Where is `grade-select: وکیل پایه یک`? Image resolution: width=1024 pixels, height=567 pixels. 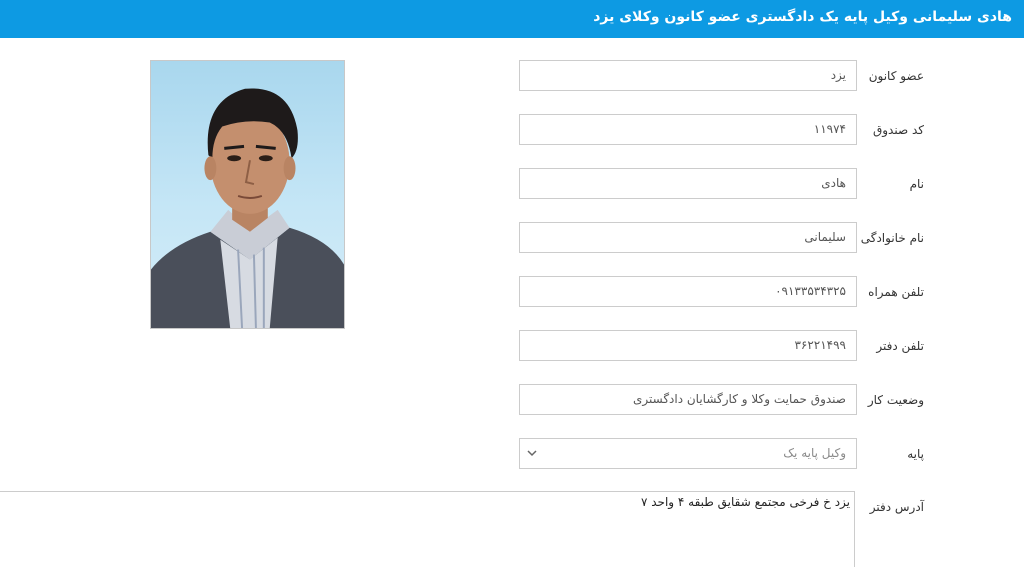
grade-select: وکیل پایه یک is located at coordinates (688, 453).